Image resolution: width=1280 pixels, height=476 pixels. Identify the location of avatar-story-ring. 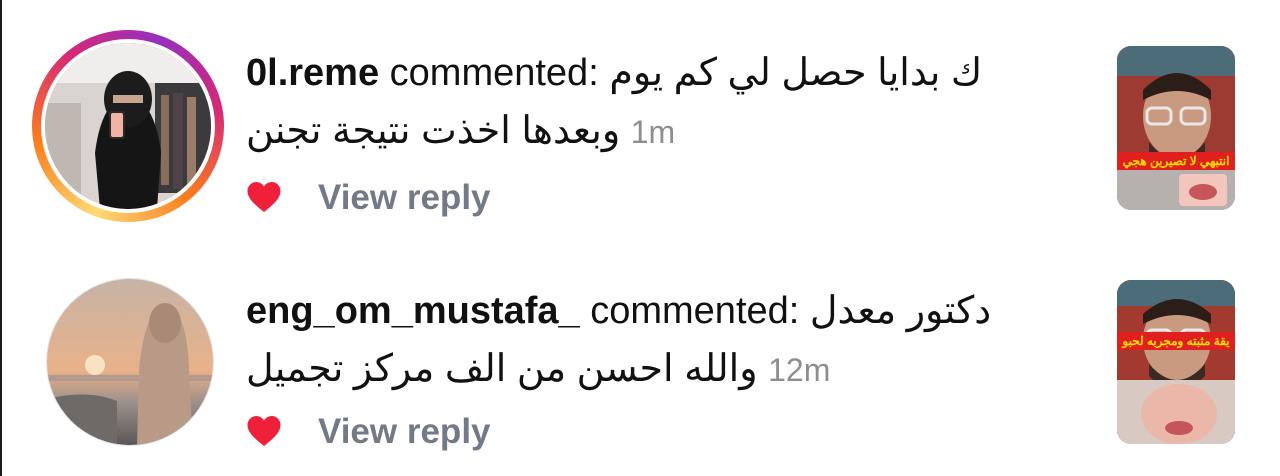
(128, 126).